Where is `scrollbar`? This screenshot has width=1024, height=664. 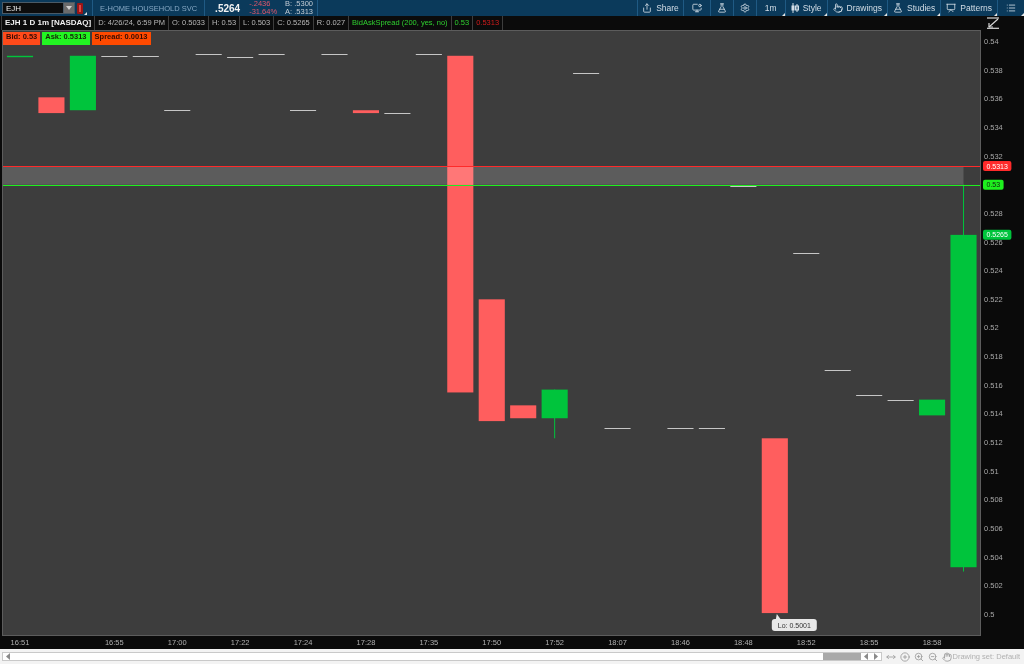
scrollbar is located at coordinates (442, 656).